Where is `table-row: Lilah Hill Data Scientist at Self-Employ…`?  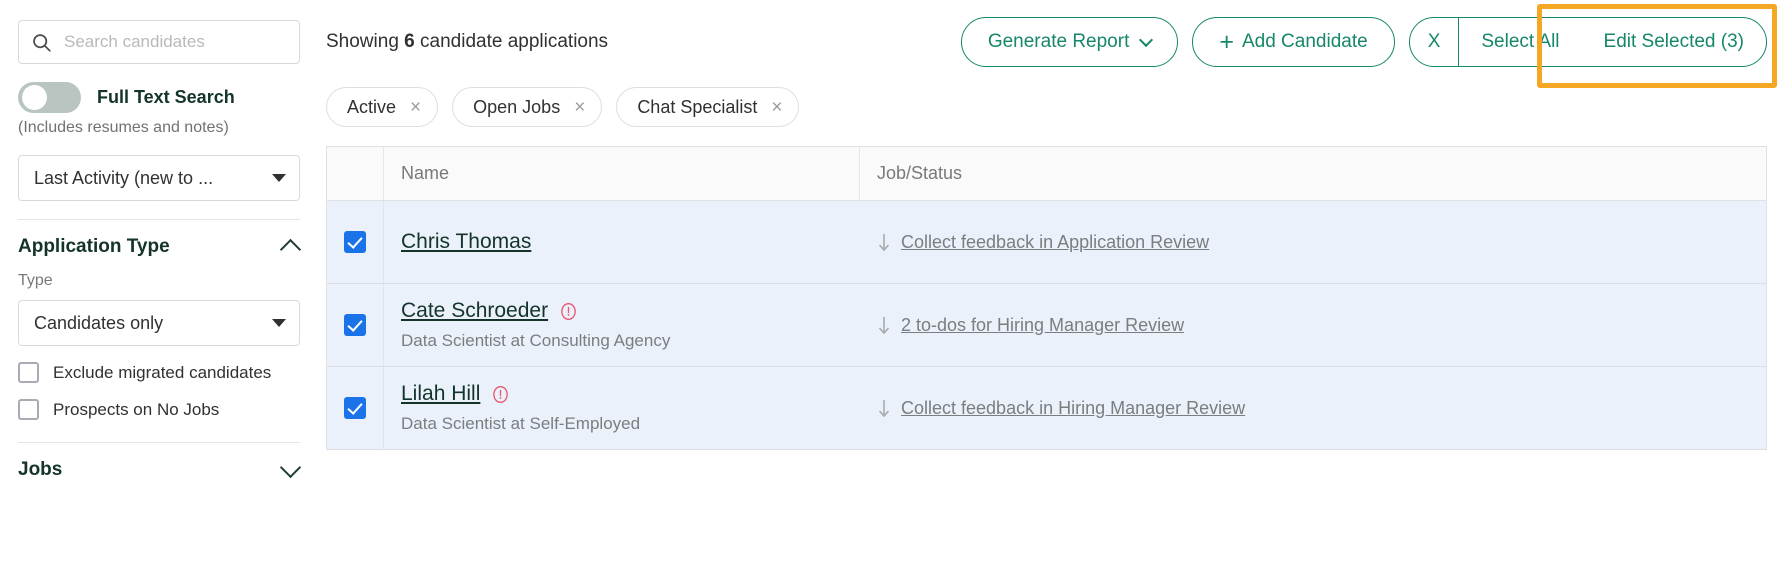
table-row: Lilah Hill Data Scientist at Self-Employ… is located at coordinates (1046, 408).